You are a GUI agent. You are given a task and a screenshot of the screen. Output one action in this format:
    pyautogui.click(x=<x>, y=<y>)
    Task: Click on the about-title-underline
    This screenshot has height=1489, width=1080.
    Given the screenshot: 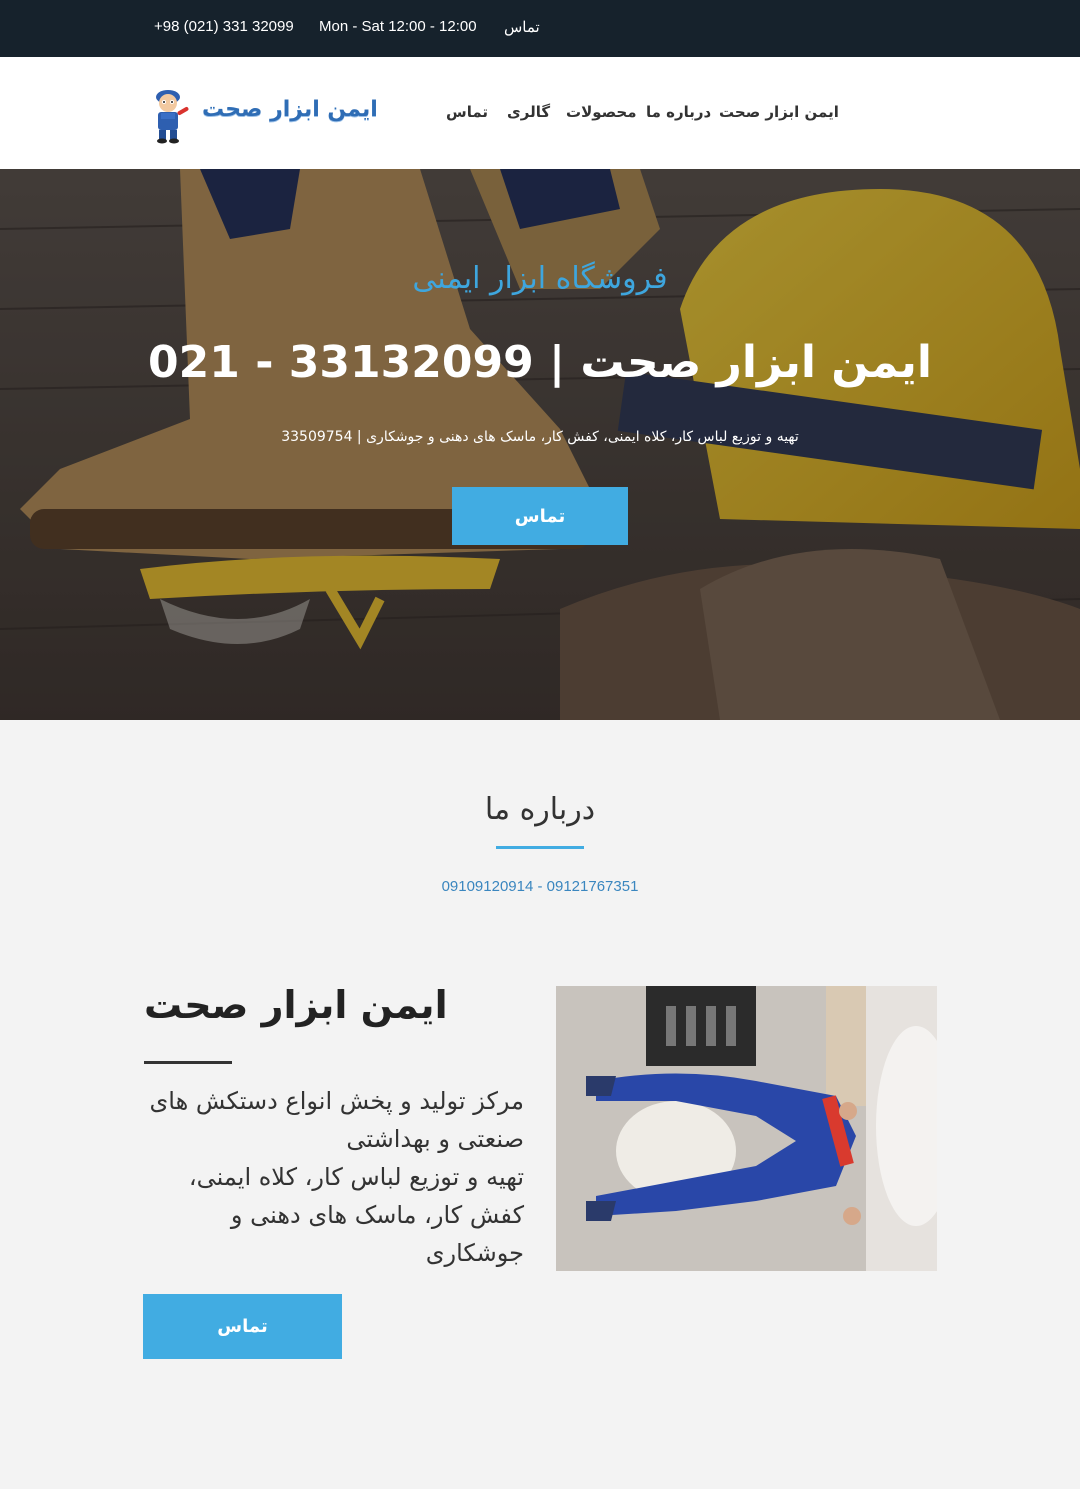 What is the action you would take?
    pyautogui.click(x=540, y=847)
    